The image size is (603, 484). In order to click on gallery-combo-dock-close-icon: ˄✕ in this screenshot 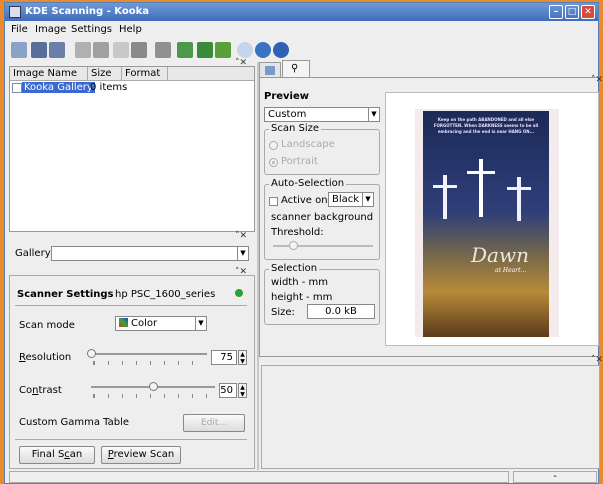, I will do `click(241, 236)`.